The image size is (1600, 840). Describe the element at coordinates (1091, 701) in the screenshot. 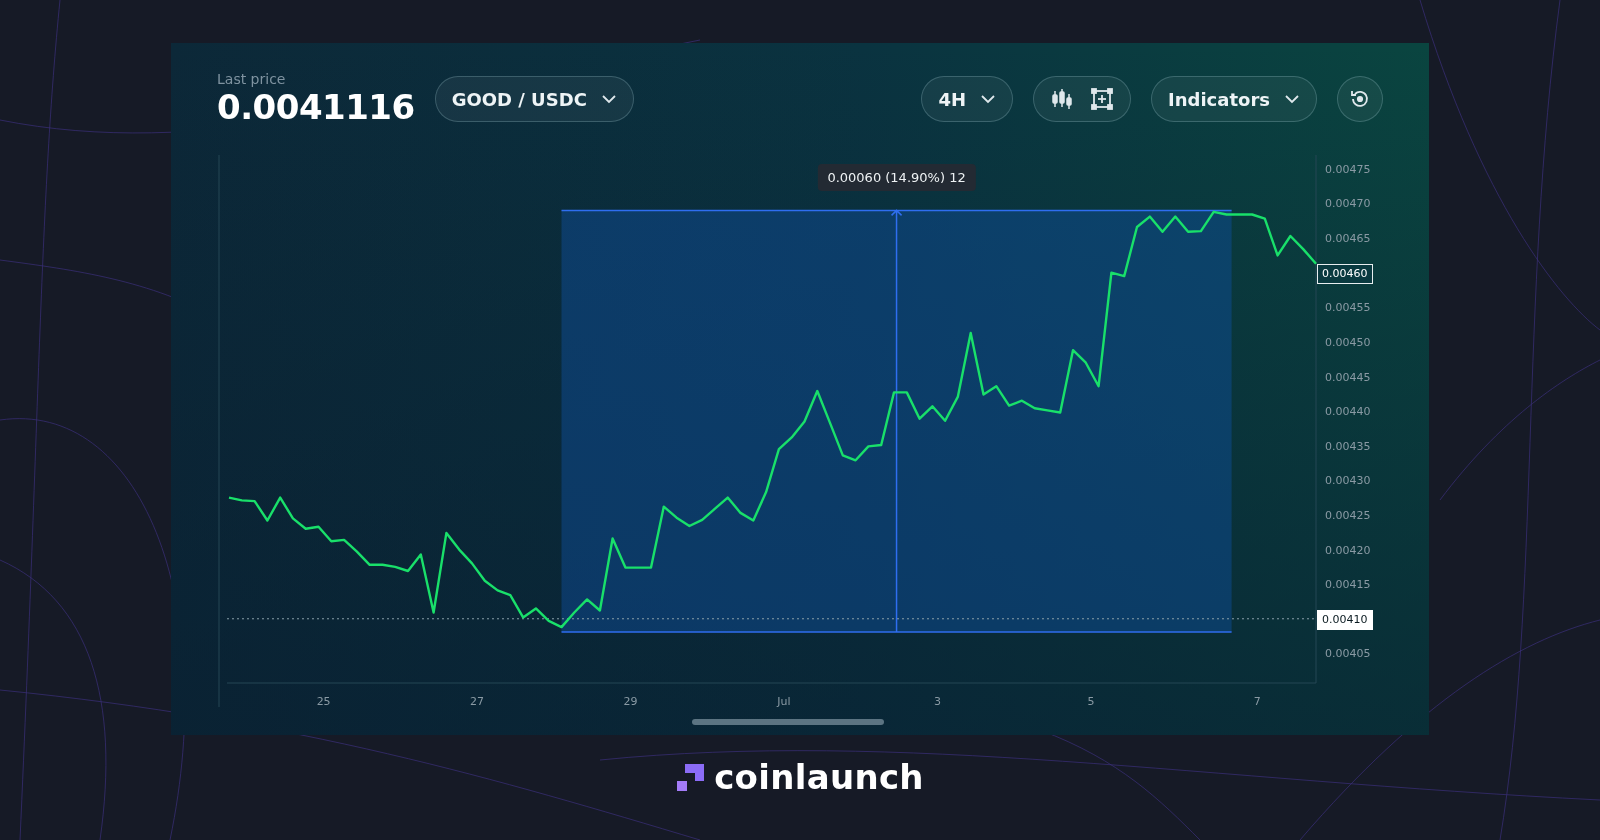

I see `axis-label: 5` at that location.